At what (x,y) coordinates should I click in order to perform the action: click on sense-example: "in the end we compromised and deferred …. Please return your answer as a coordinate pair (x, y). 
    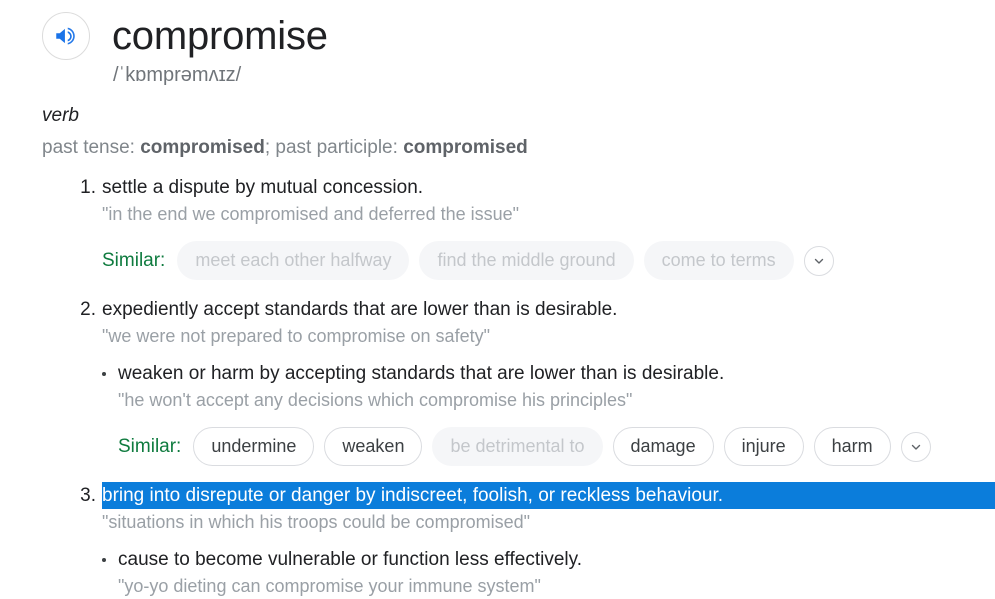
    Looking at the image, I should click on (311, 214).